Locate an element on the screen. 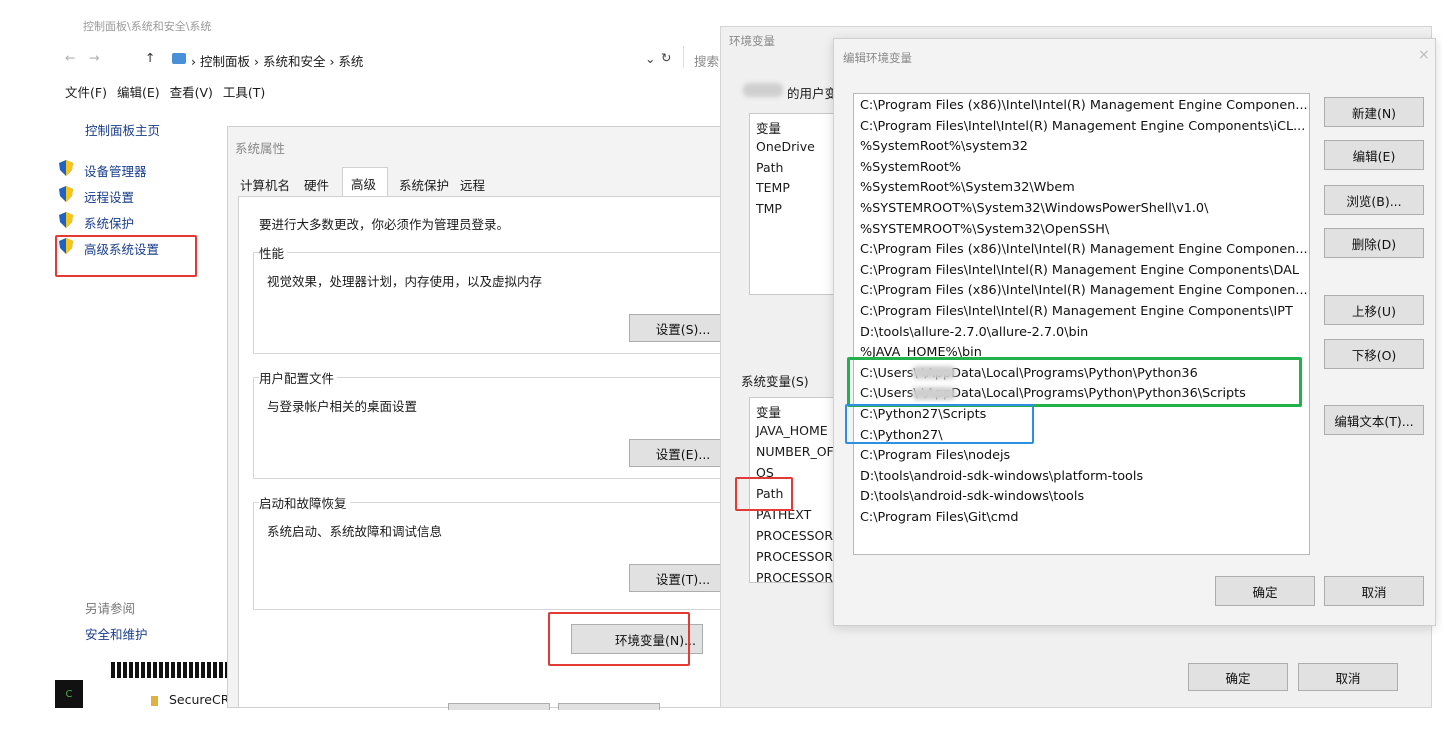 Image resolution: width=1442 pixels, height=746 pixels. path-entry: %JAVA_HOME%\bin is located at coordinates (921, 352).